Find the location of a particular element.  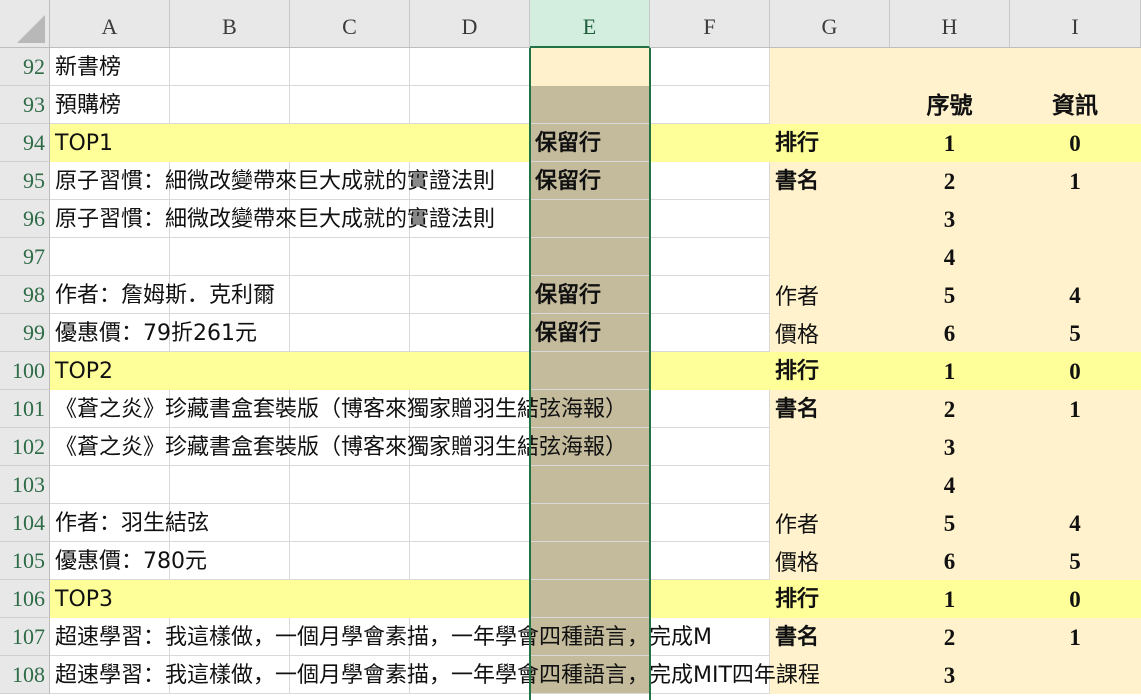

row-header: 104 is located at coordinates (25, 523).